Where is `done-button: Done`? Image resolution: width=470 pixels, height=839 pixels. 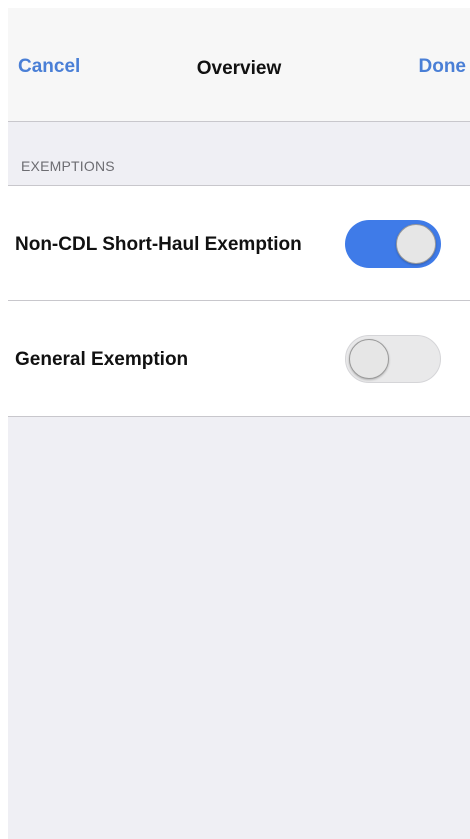
done-button: Done is located at coordinates (443, 67).